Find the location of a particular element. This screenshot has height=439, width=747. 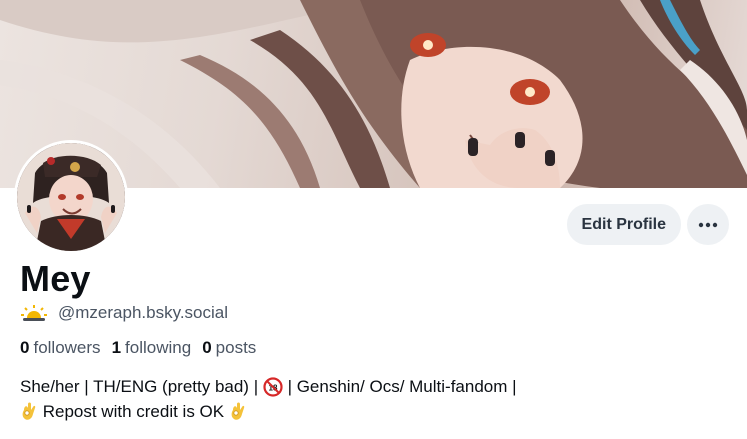

following-stat: 1 following is located at coordinates (152, 348).